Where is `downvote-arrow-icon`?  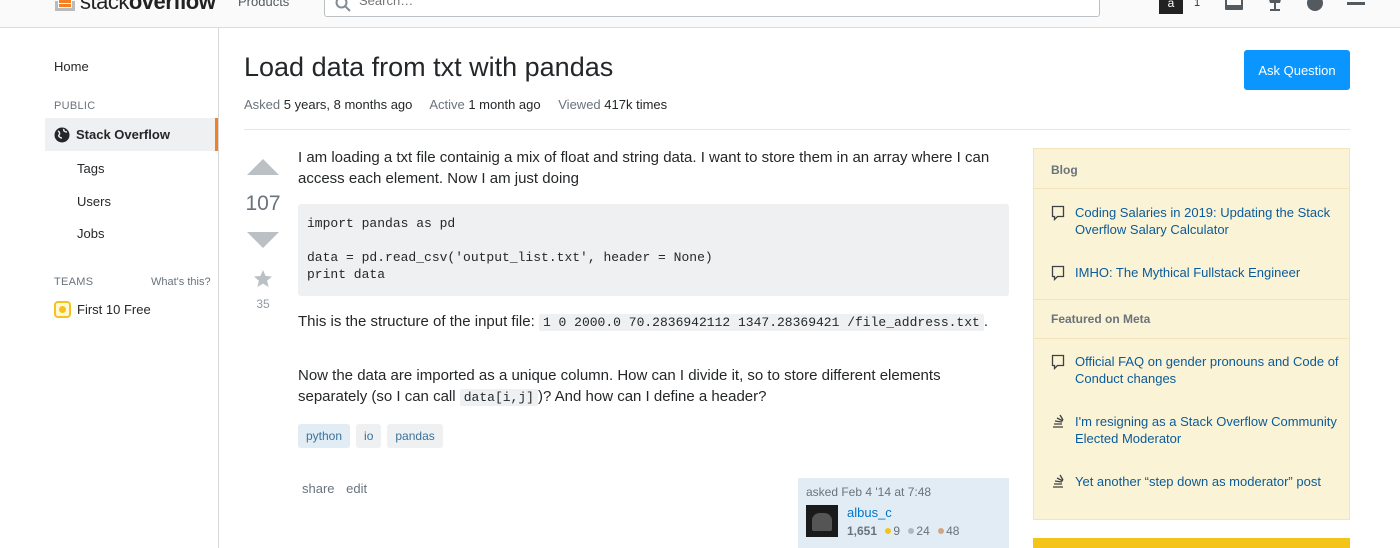 downvote-arrow-icon is located at coordinates (263, 240).